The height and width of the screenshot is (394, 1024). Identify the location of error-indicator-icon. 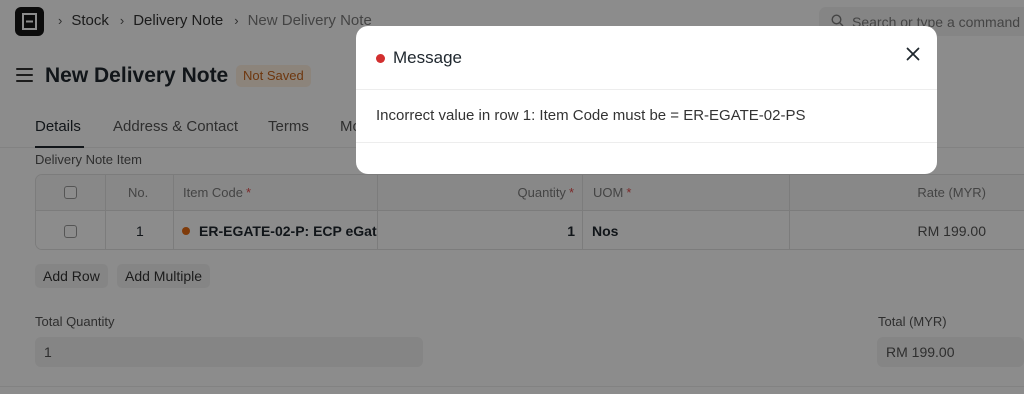
(380, 58).